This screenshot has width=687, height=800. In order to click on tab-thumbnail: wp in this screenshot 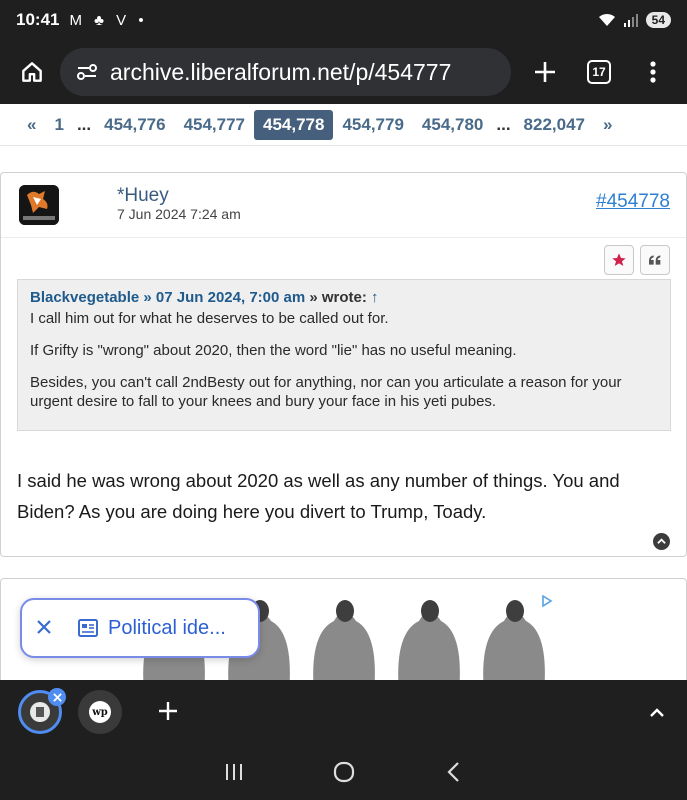, I will do `click(100, 712)`.